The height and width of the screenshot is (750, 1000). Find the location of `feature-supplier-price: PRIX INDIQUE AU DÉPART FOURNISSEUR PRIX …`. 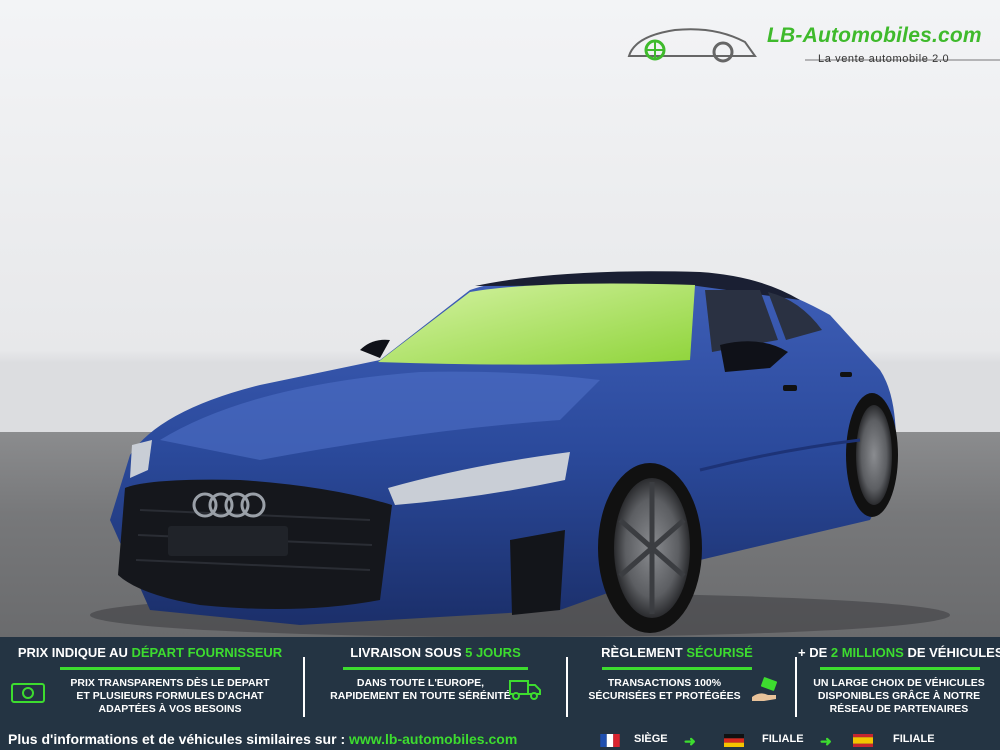

feature-supplier-price: PRIX INDIQUE AU DÉPART FOURNISSEUR PRIX … is located at coordinates (150, 681).